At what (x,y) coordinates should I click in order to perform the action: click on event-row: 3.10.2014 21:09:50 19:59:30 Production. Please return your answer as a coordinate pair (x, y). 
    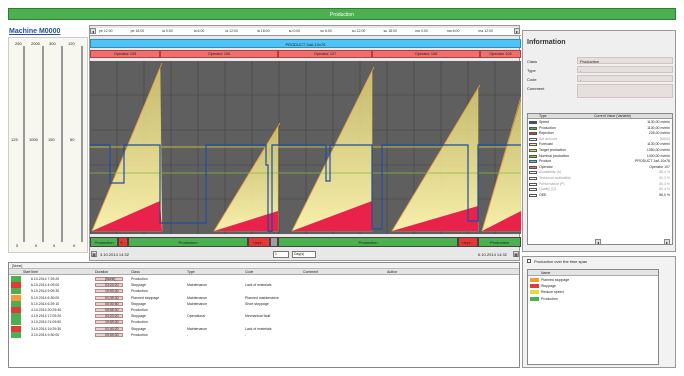
    Looking at the image, I should click on (264, 322).